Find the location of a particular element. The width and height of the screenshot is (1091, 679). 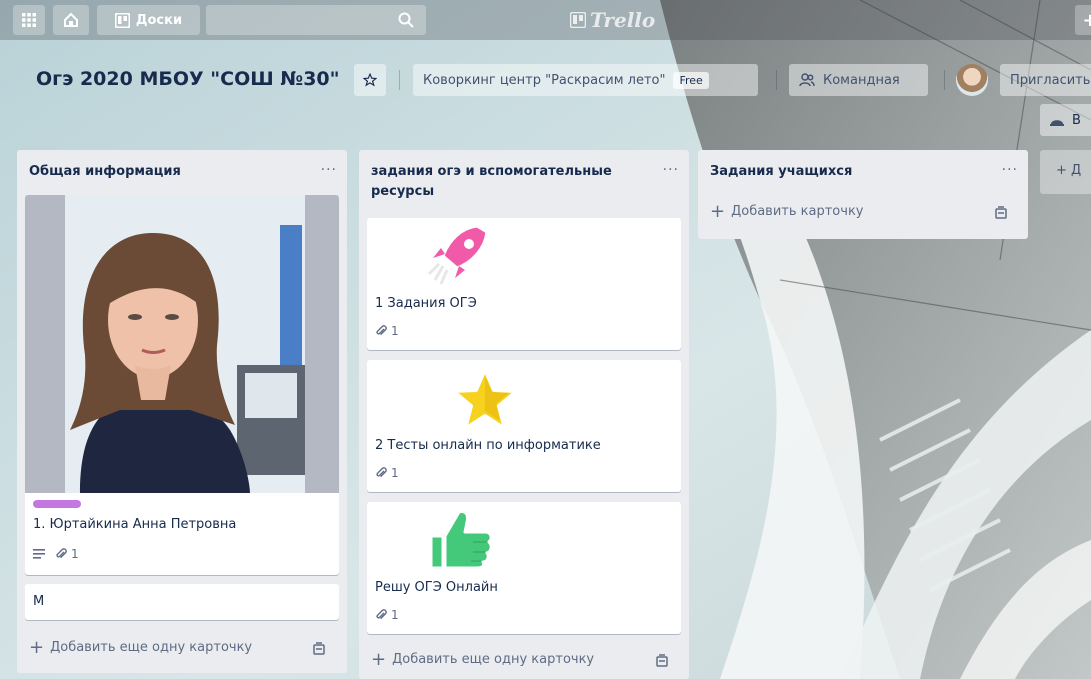

card-m: М is located at coordinates (182, 602).